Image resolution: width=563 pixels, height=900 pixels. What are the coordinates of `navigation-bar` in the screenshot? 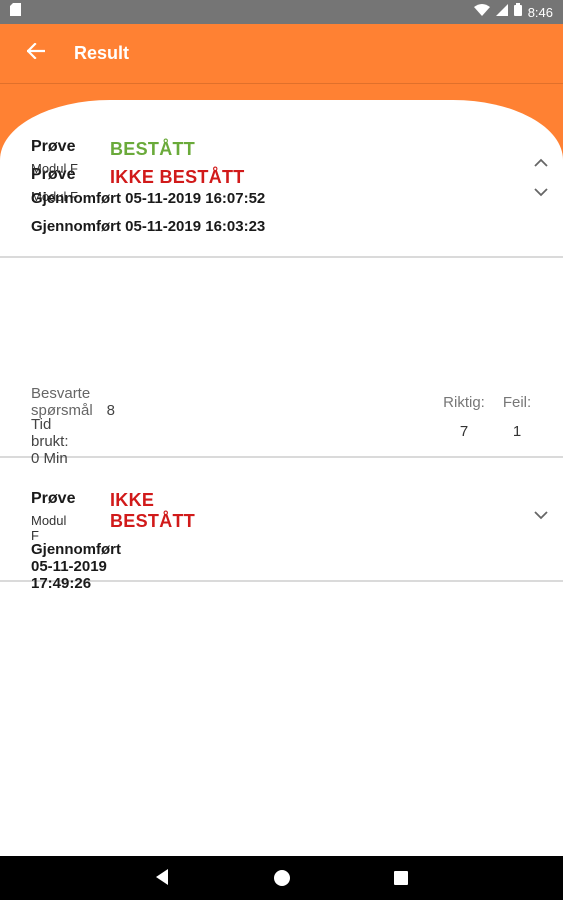 It's located at (281, 878).